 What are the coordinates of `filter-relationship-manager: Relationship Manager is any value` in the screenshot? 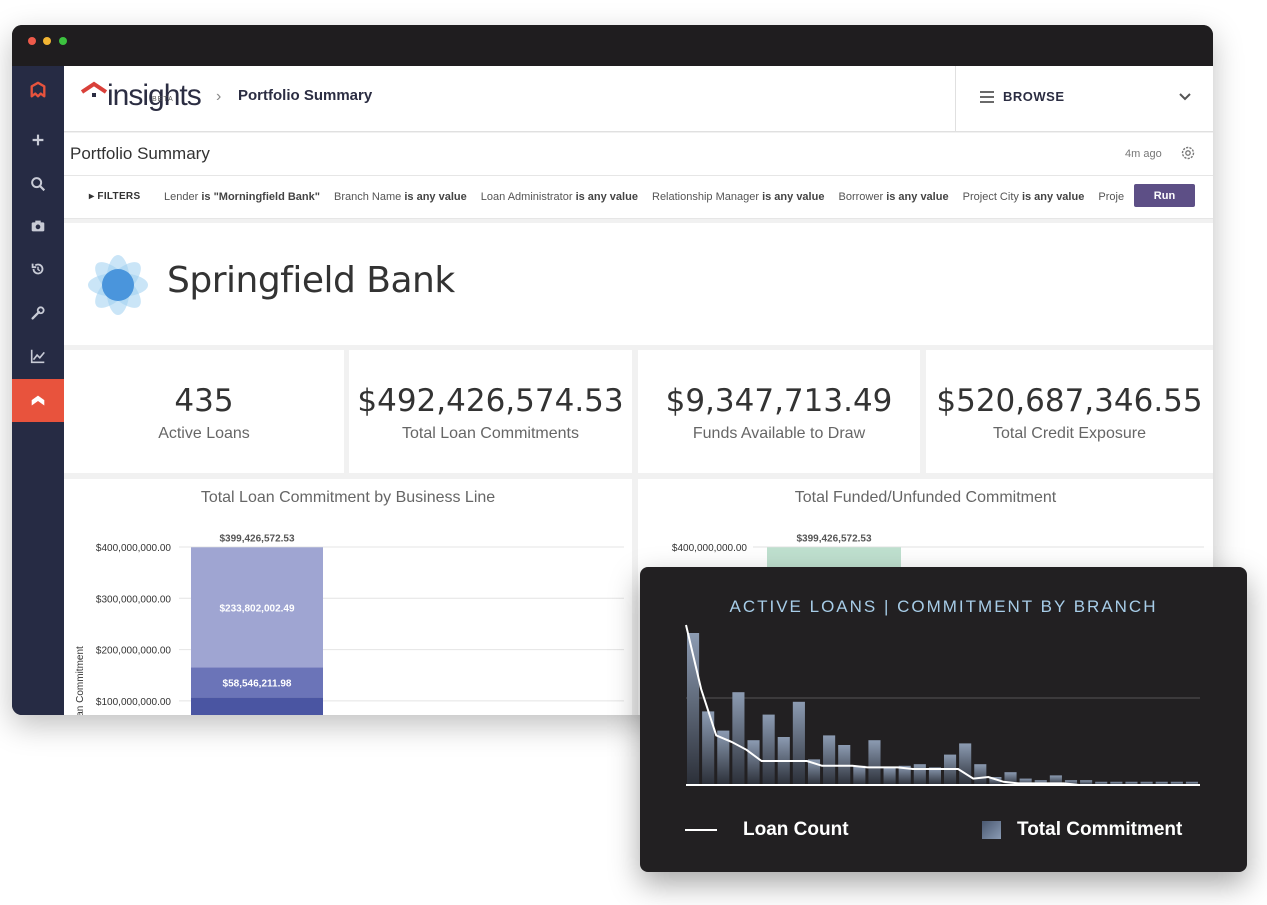 It's located at (738, 197).